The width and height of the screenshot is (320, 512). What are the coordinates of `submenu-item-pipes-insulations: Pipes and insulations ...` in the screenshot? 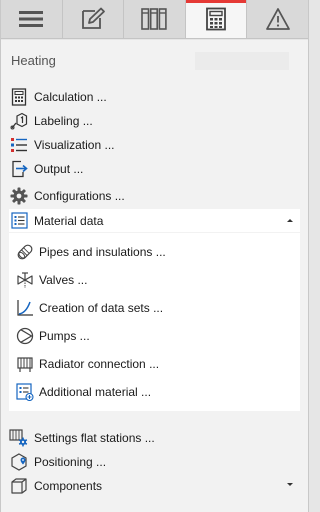 It's located at (155, 252).